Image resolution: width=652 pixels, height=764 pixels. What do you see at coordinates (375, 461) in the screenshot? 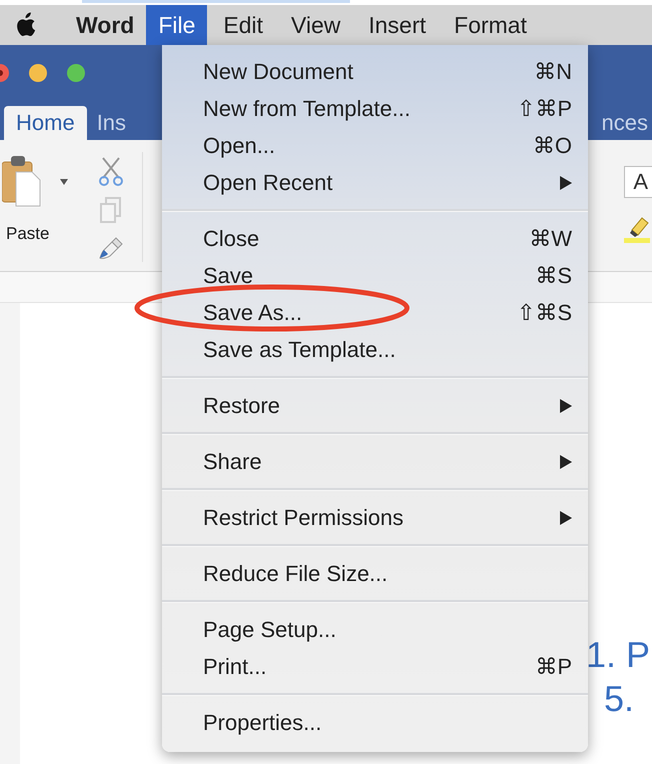
I see `menu-item: Share` at bounding box center [375, 461].